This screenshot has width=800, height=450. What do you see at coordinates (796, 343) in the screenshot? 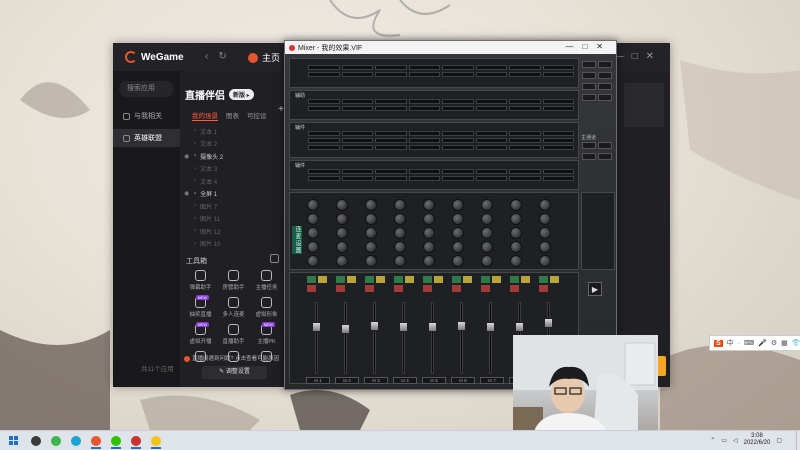
I see `ime-skin-icon: 👕` at bounding box center [796, 343].